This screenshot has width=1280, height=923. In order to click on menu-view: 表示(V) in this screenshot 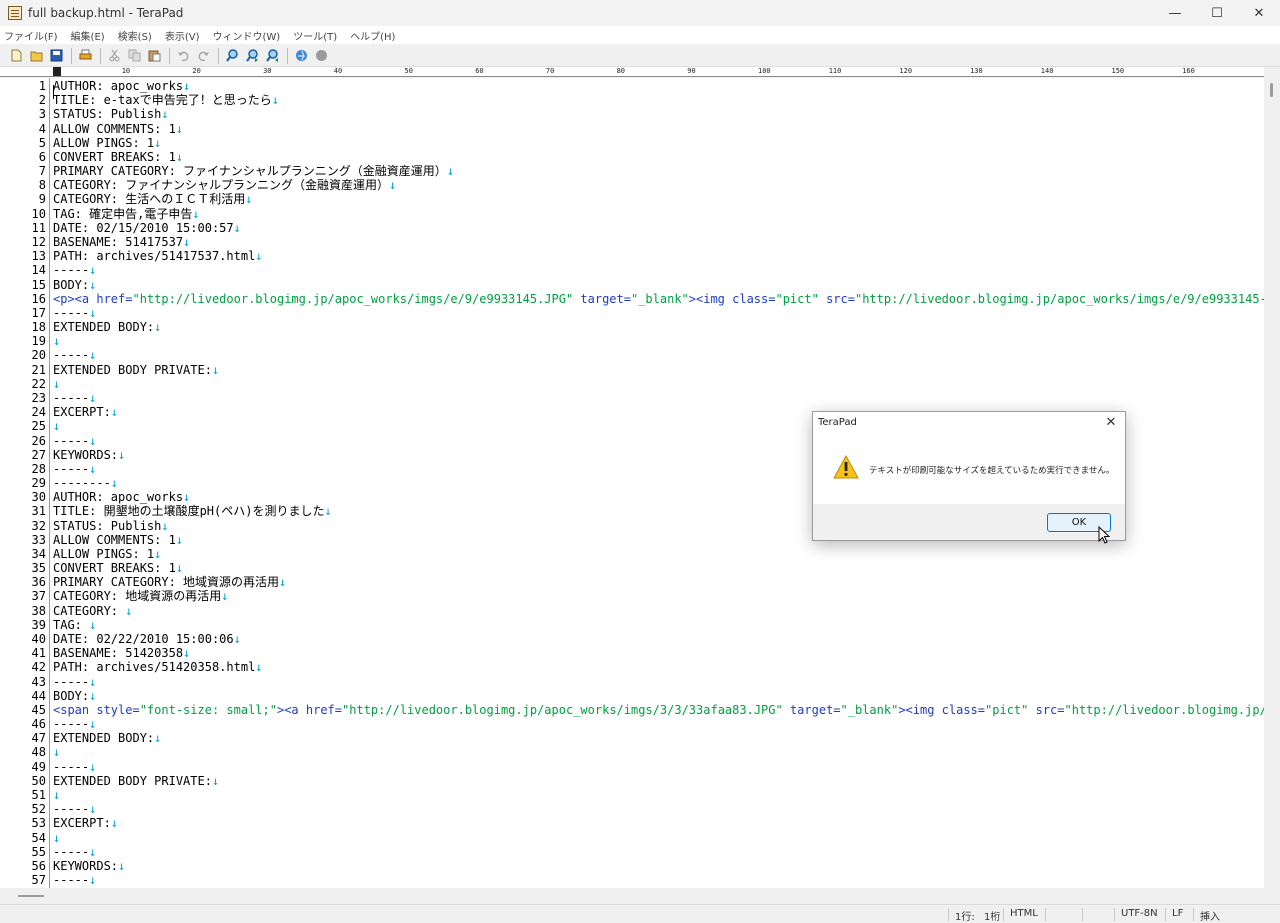, I will do `click(182, 35)`.